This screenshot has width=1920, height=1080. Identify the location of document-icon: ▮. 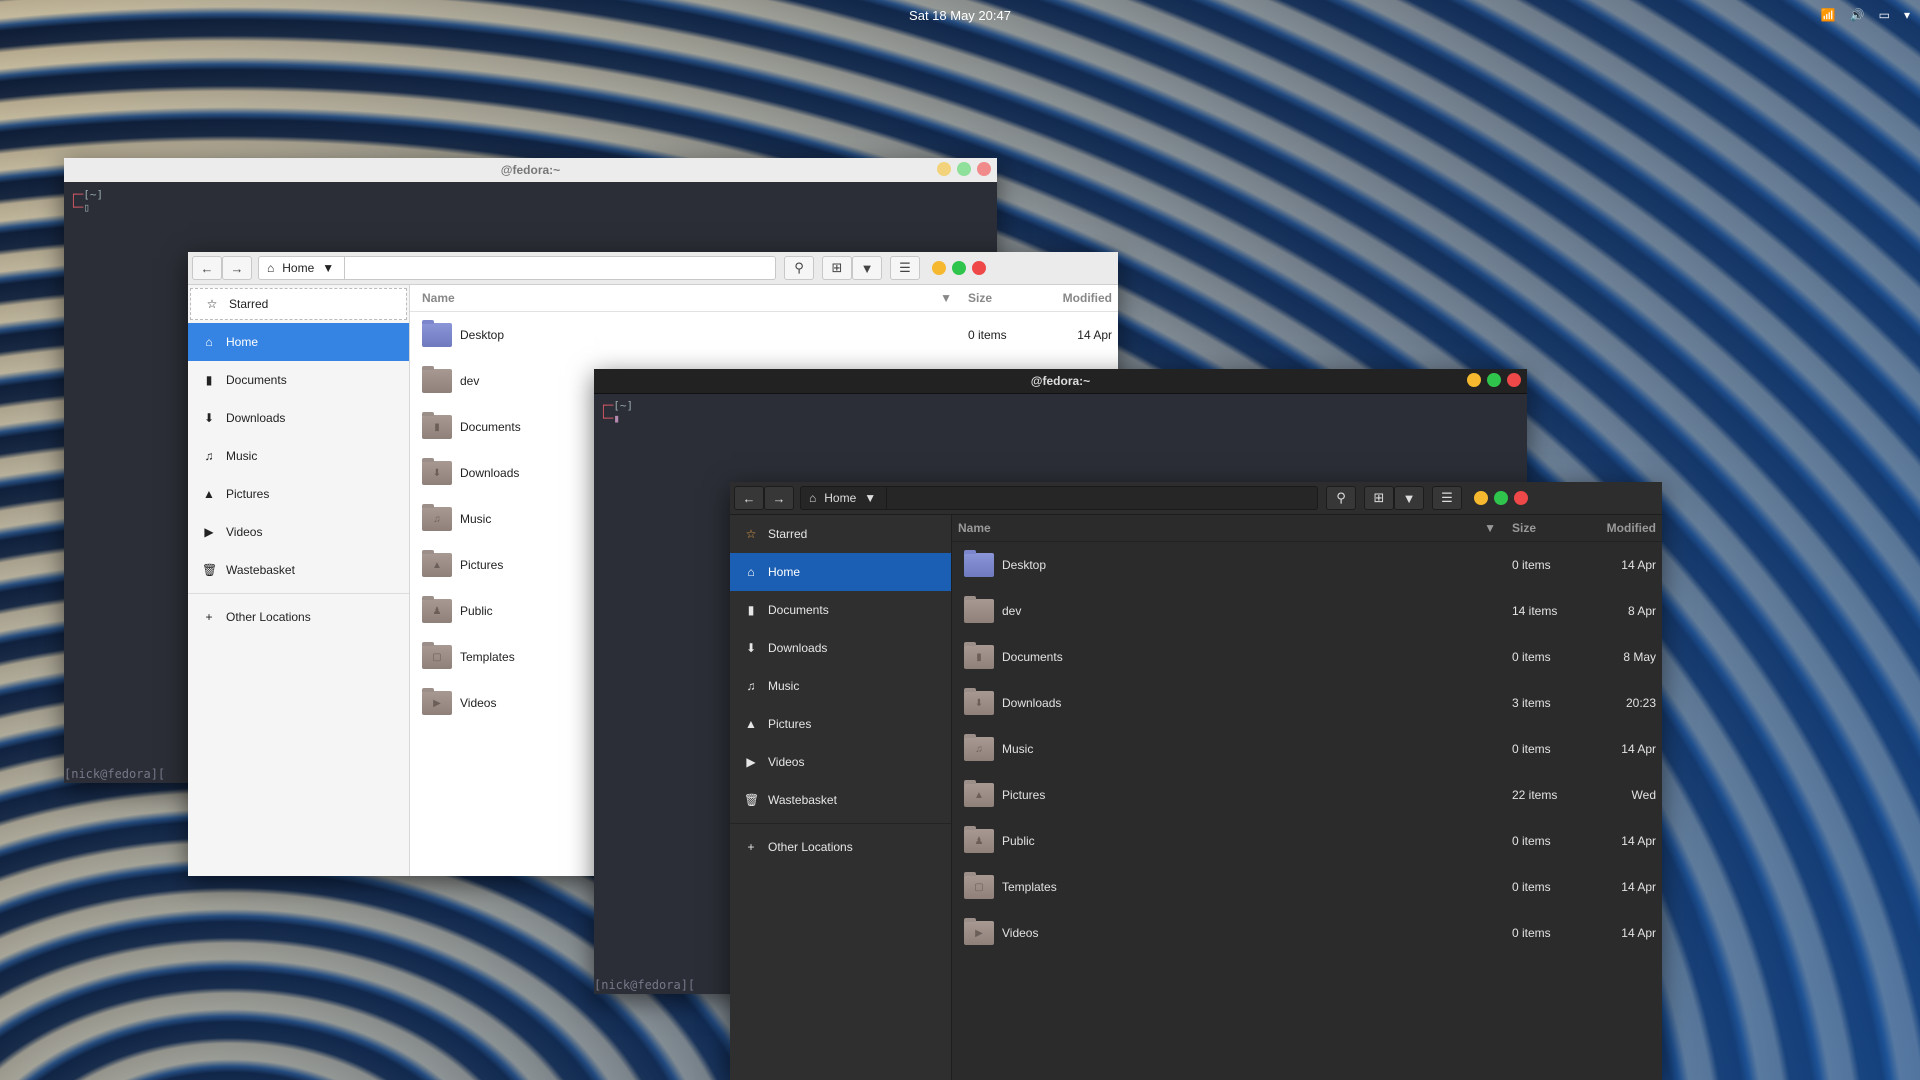
(209, 380).